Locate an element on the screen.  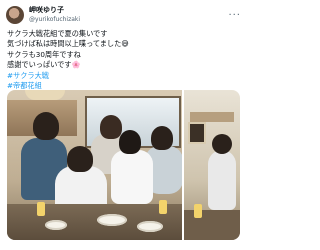
photo-side is located at coordinates (212, 165).